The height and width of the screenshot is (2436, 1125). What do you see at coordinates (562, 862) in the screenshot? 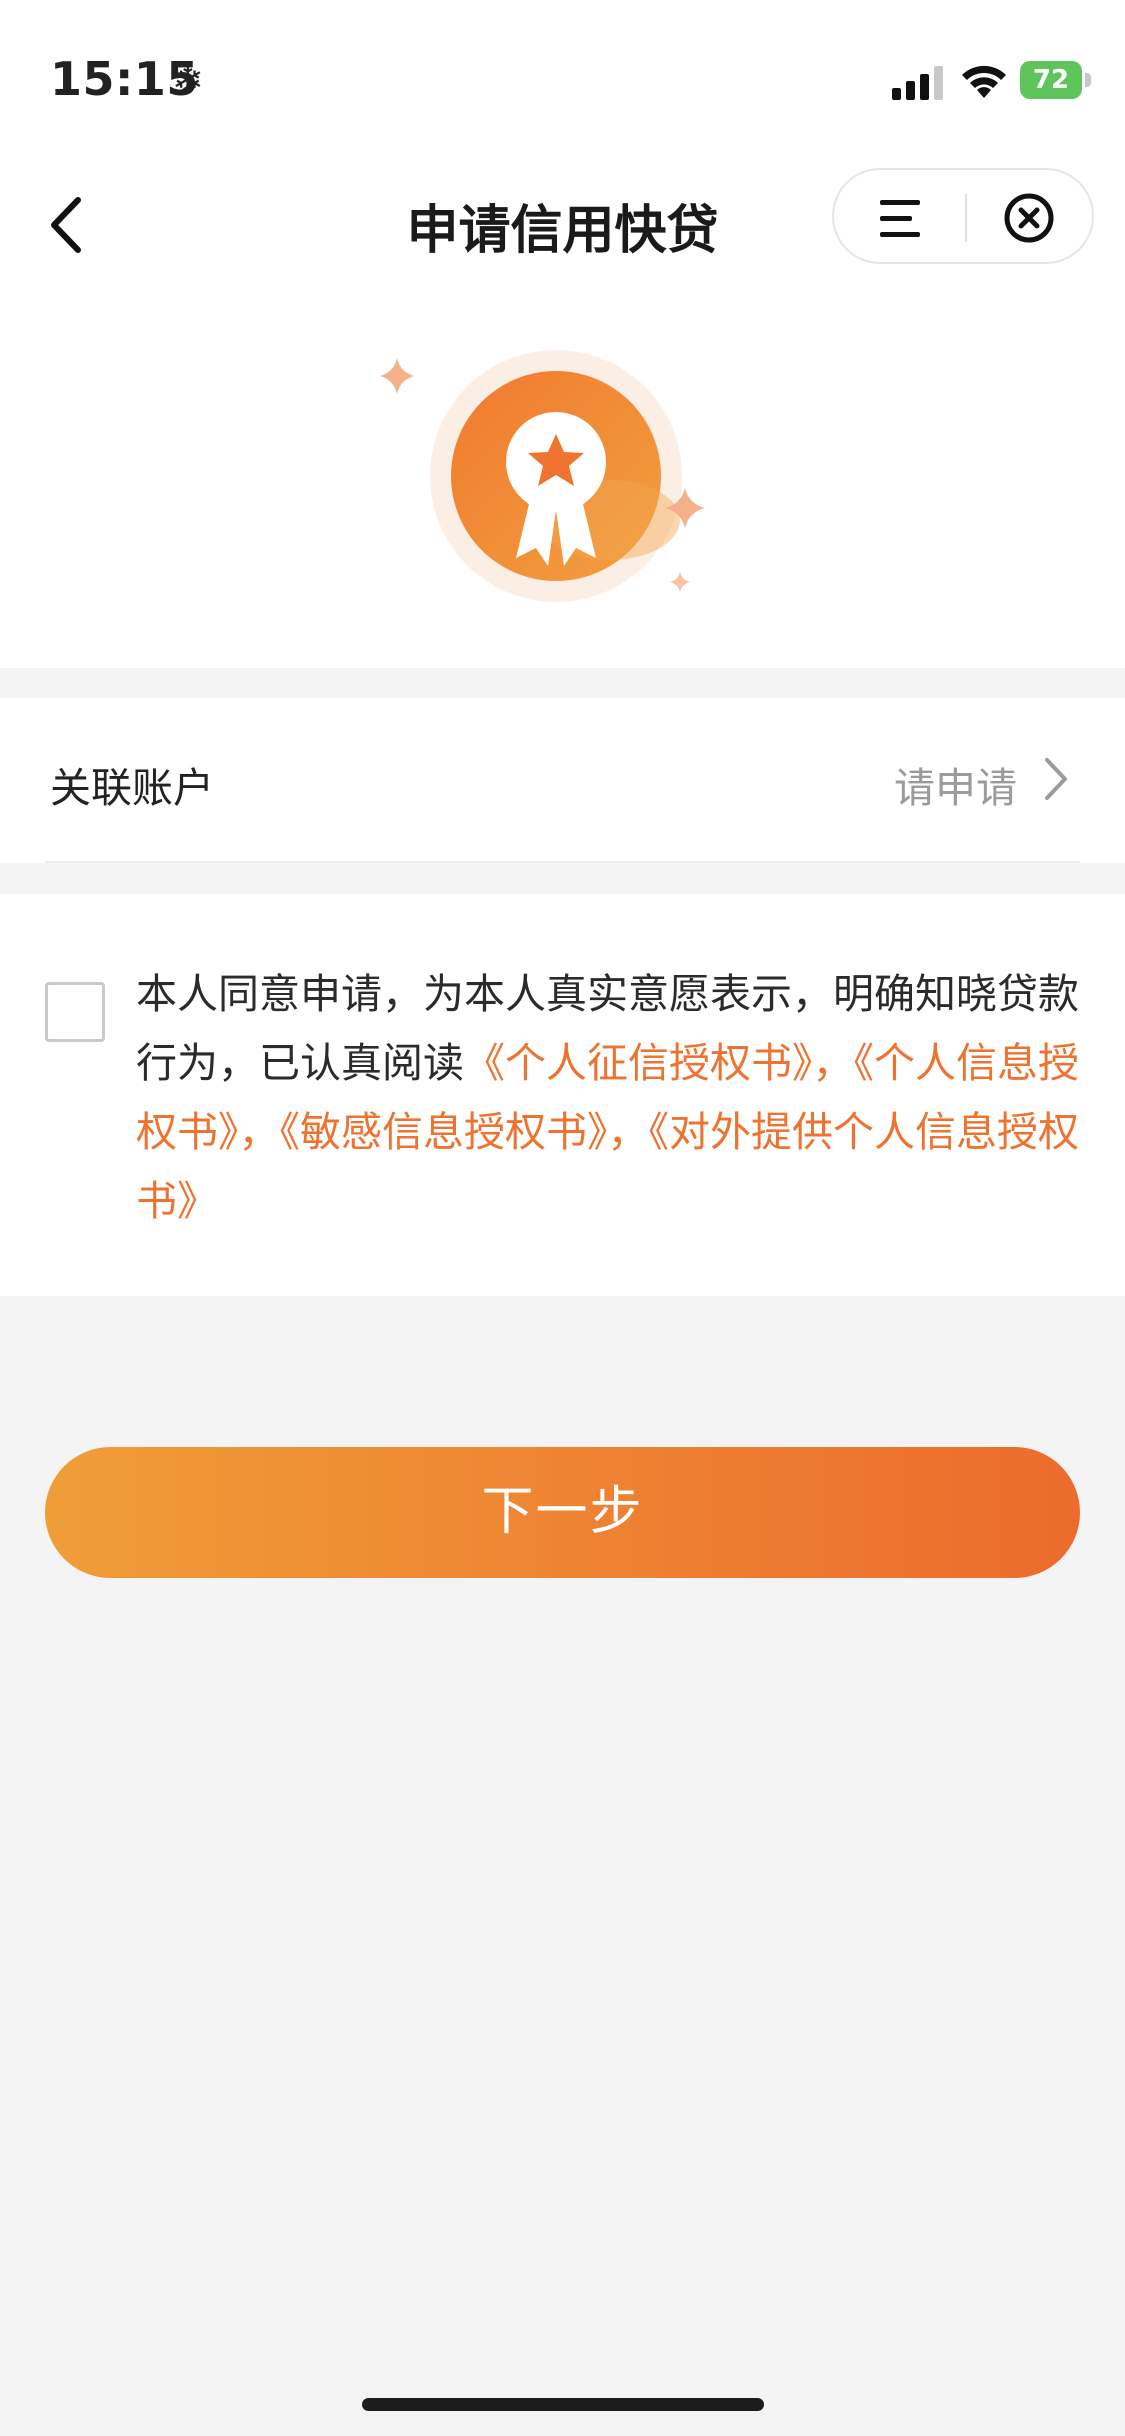
I see `row-divider` at bounding box center [562, 862].